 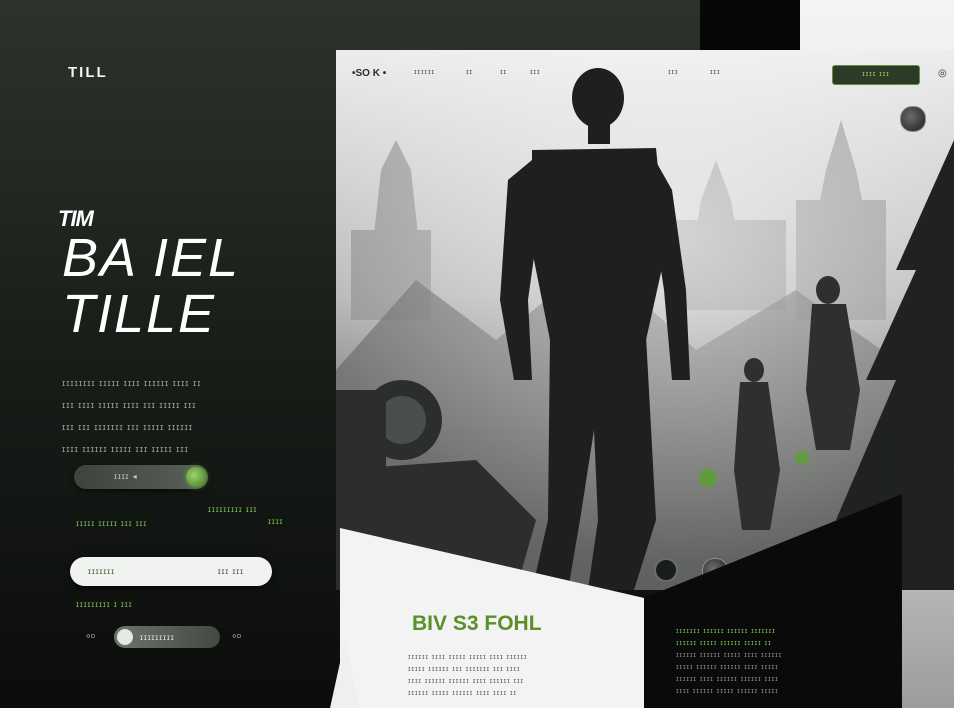 I want to click on feature-card-title: BIV S3 FOHL, so click(x=477, y=623).